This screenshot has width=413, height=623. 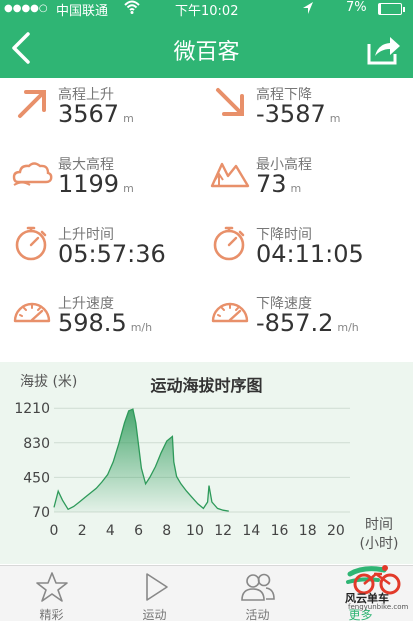 I want to click on tab-activities: 活动, so click(x=257, y=594).